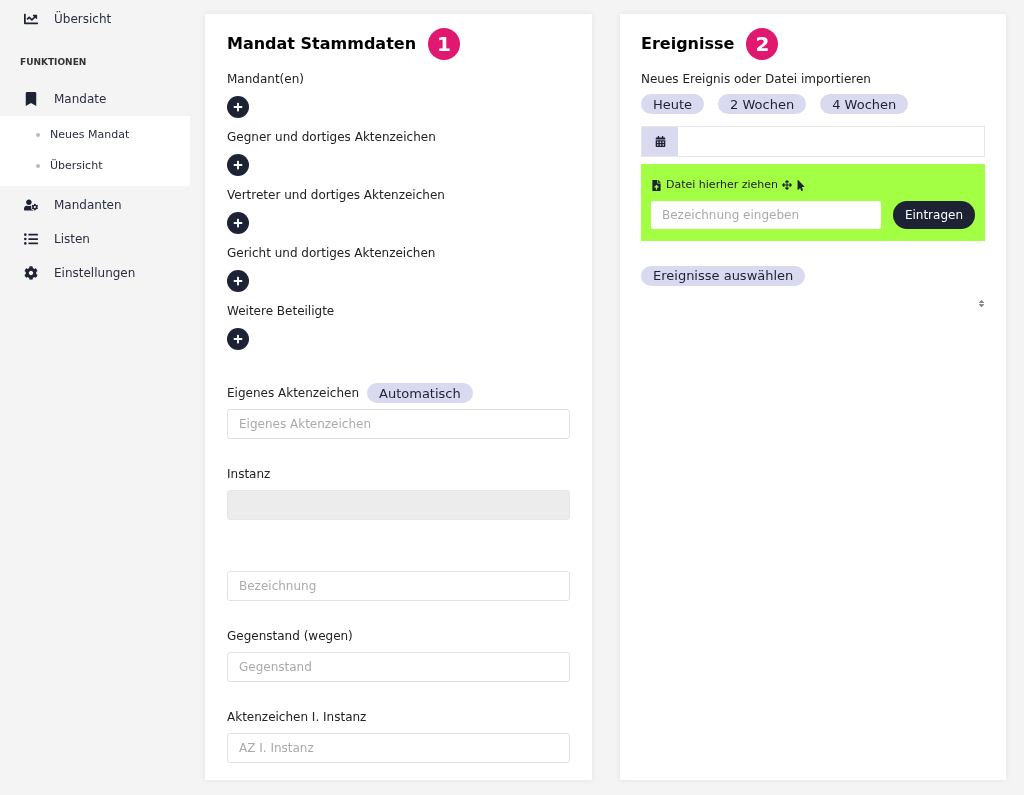 This screenshot has height=795, width=1024. Describe the element at coordinates (322, 44) in the screenshot. I see `card-title: Mandat Stammdaten` at that location.